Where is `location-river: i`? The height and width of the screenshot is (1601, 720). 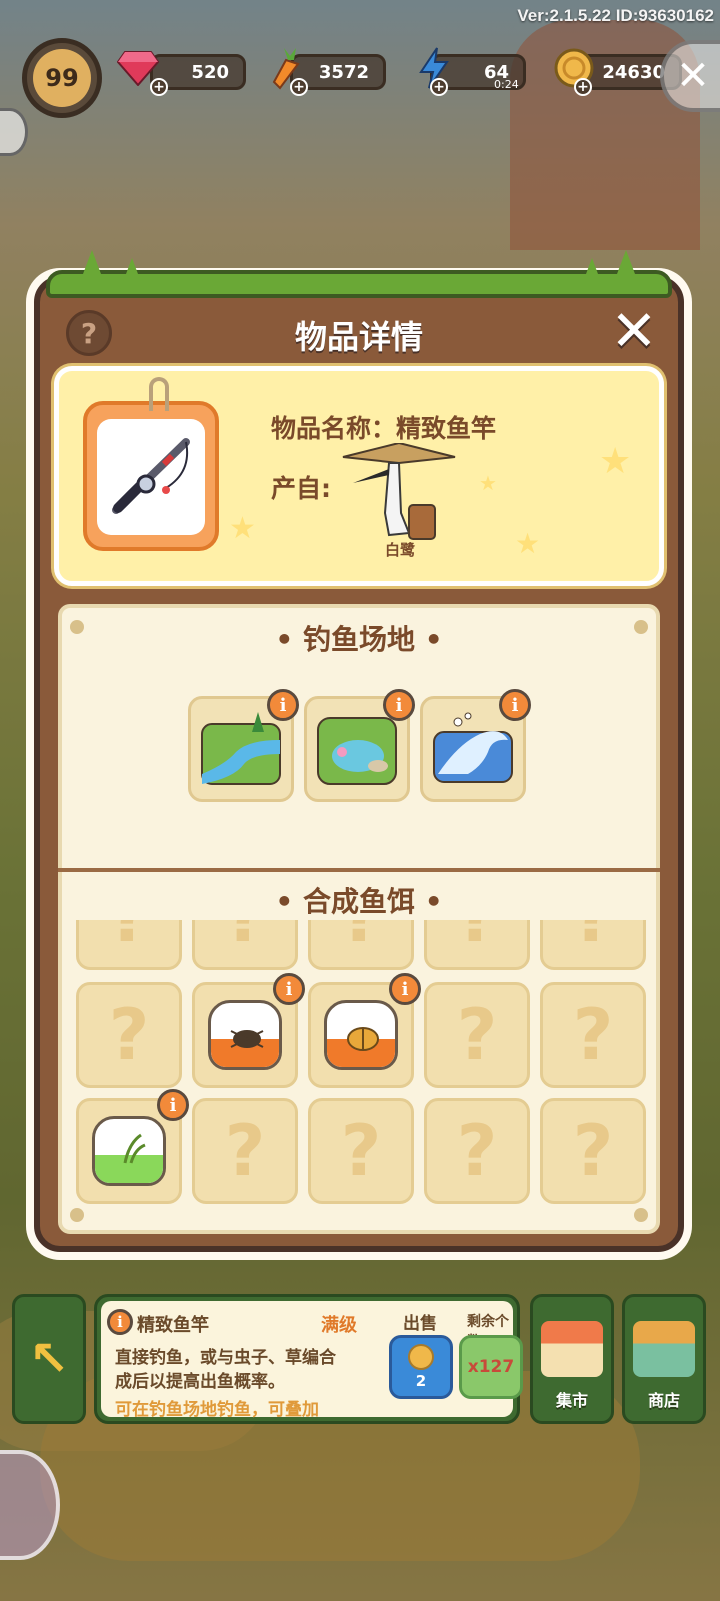 location-river: i is located at coordinates (243, 745).